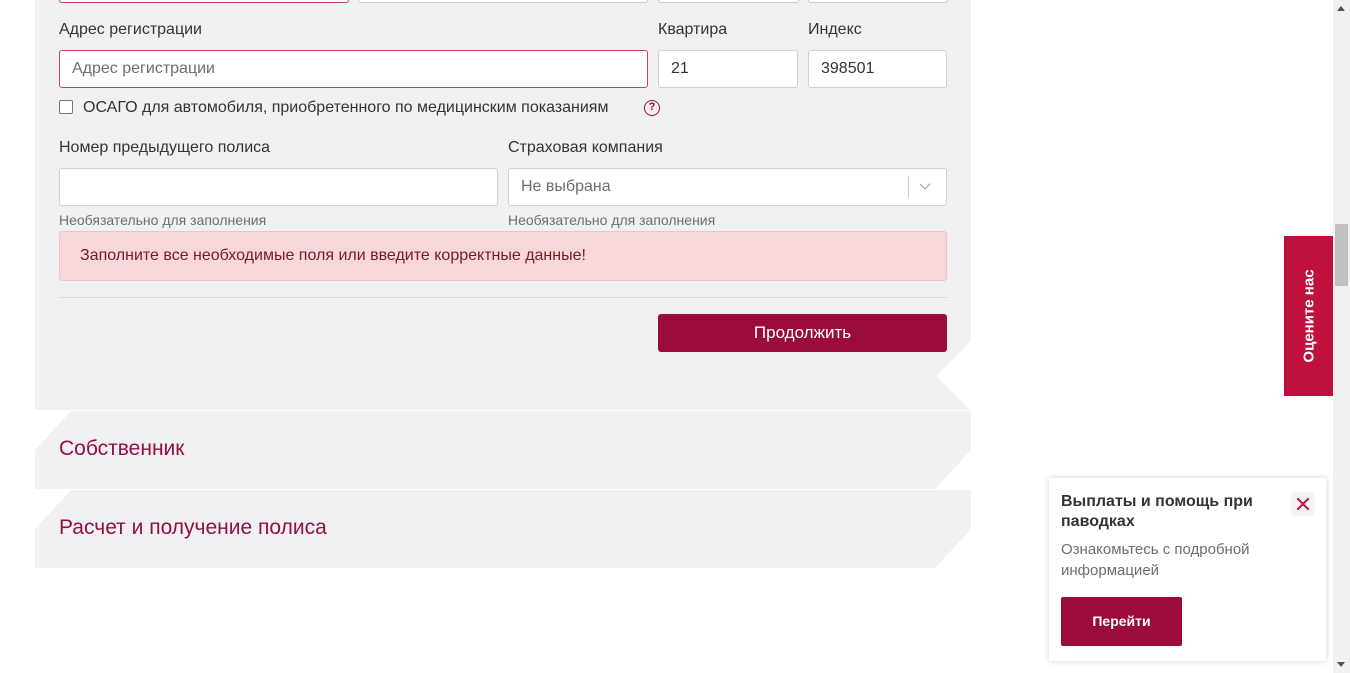 This screenshot has width=1350, height=673. What do you see at coordinates (566, 186) in the screenshot?
I see `insurer-selected-value: Не выбрана` at bounding box center [566, 186].